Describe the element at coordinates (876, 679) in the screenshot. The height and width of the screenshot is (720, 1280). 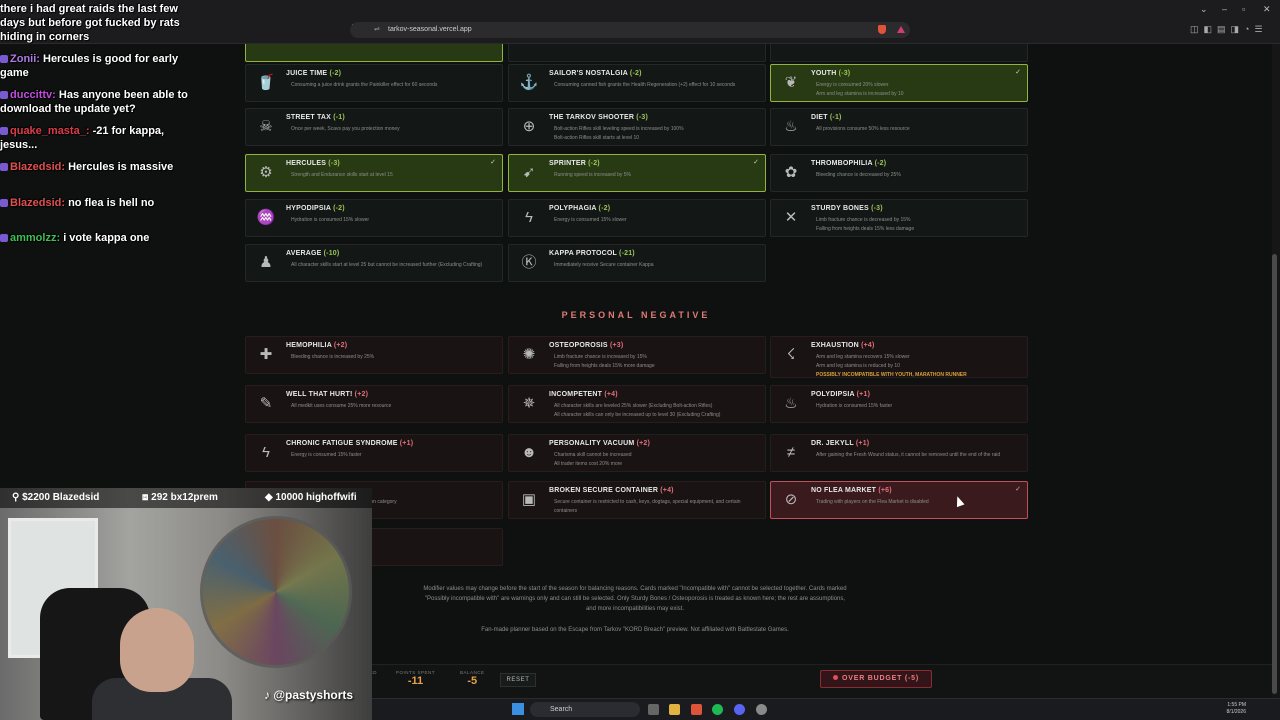
I see `over-budget-button: OVER BUDGET (-5)` at that location.